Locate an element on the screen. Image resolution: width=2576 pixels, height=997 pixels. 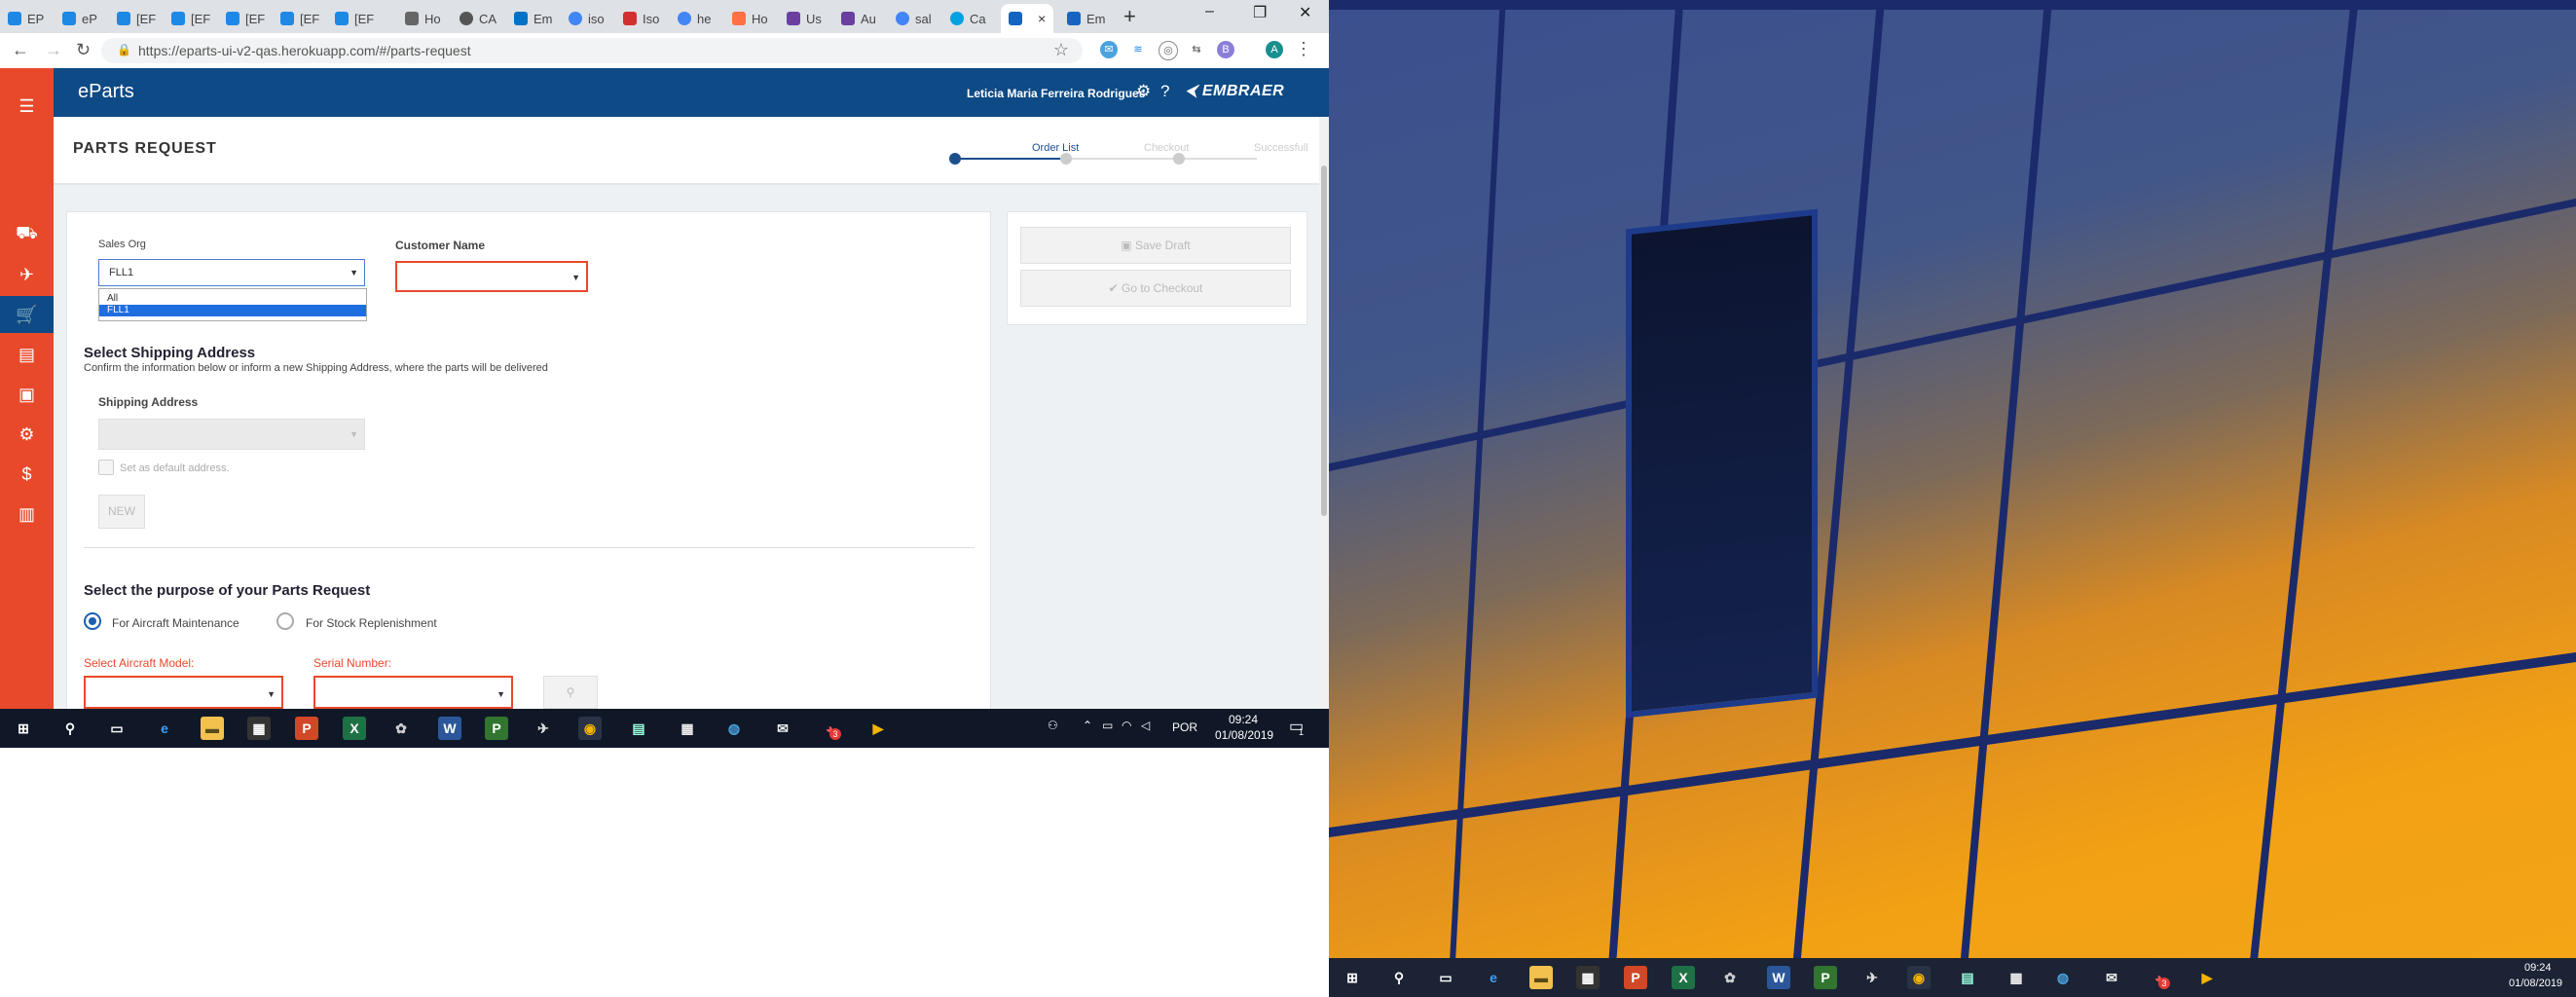
serial-number-select: ▼ is located at coordinates (413, 692).